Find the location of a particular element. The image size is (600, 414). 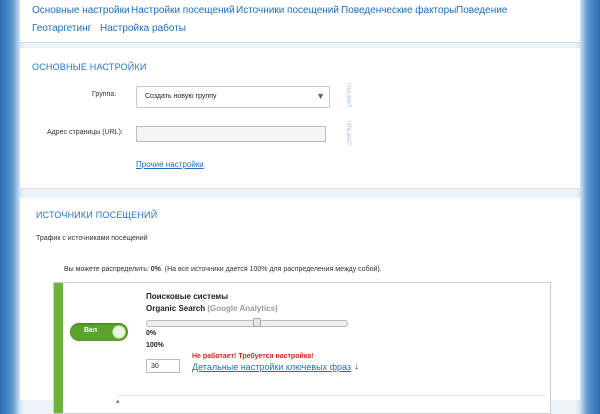

percent-b: 100% is located at coordinates (155, 345).